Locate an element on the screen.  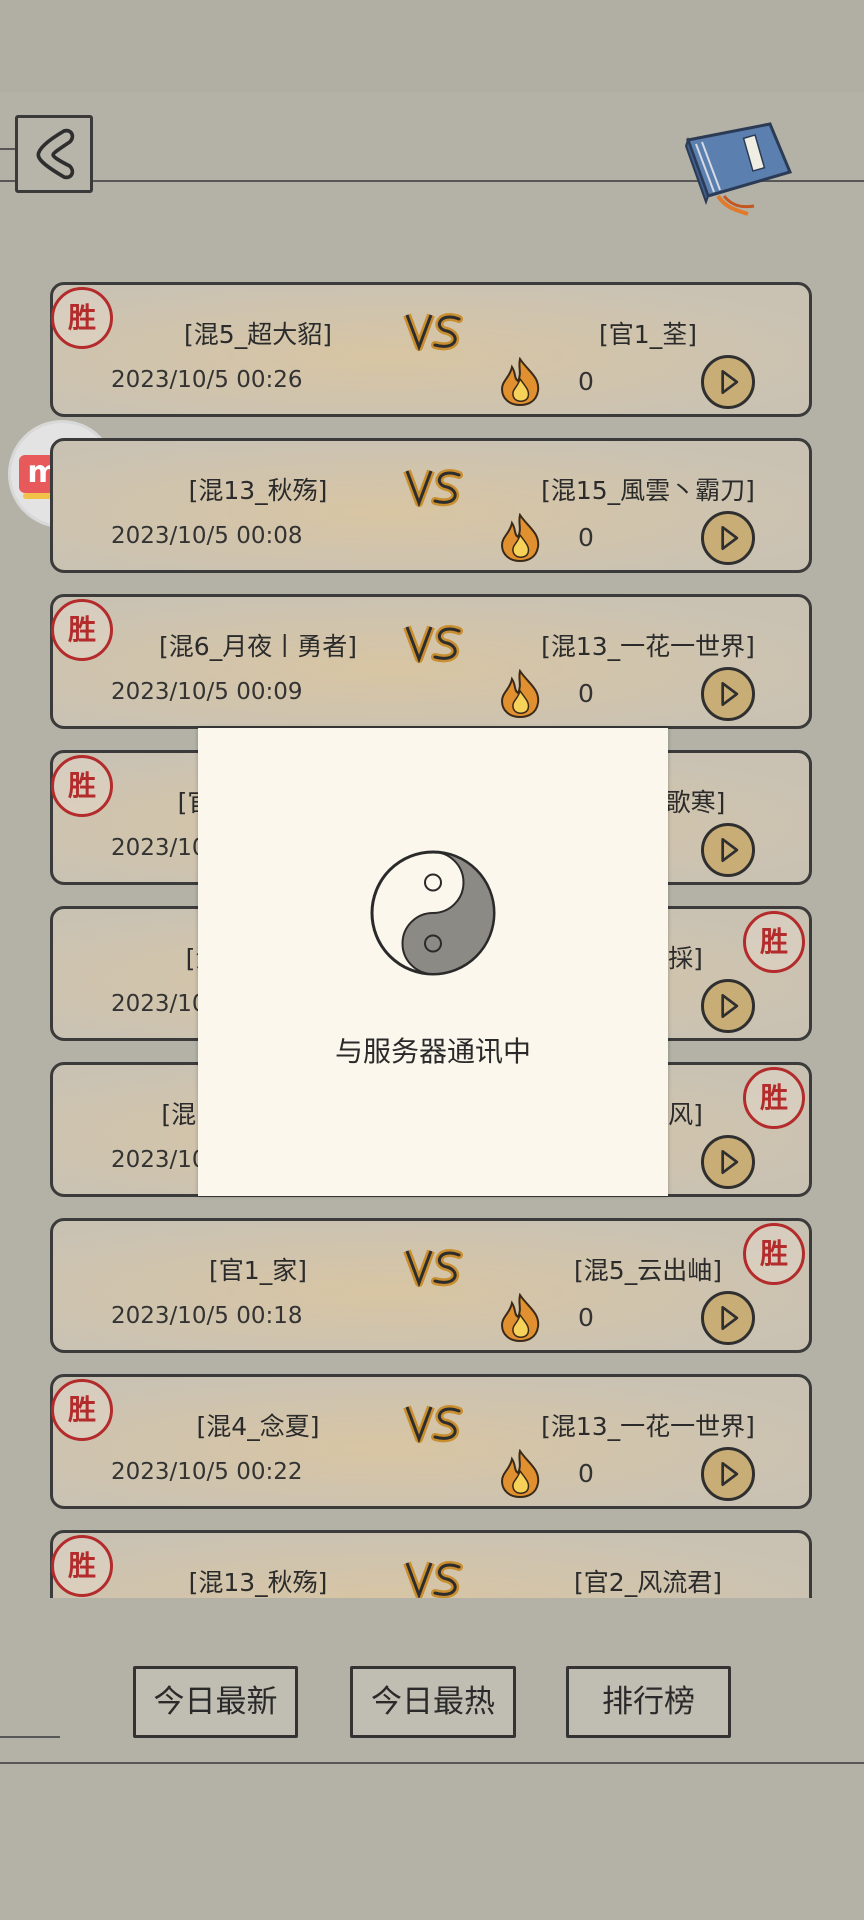
taiji-icon is located at coordinates (433, 913).